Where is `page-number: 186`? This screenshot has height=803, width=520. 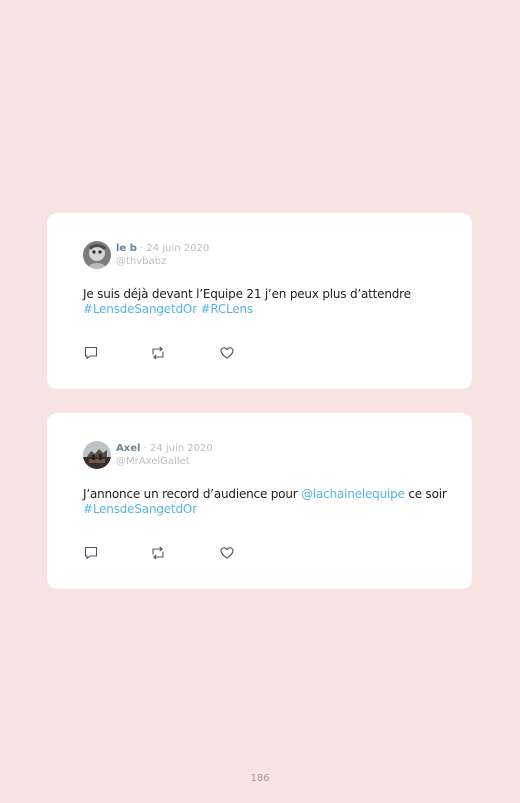 page-number: 186 is located at coordinates (260, 778).